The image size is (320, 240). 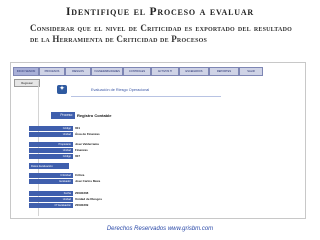 What do you see at coordinates (27, 83) in the screenshot?
I see `back-button: Regresar` at bounding box center [27, 83].